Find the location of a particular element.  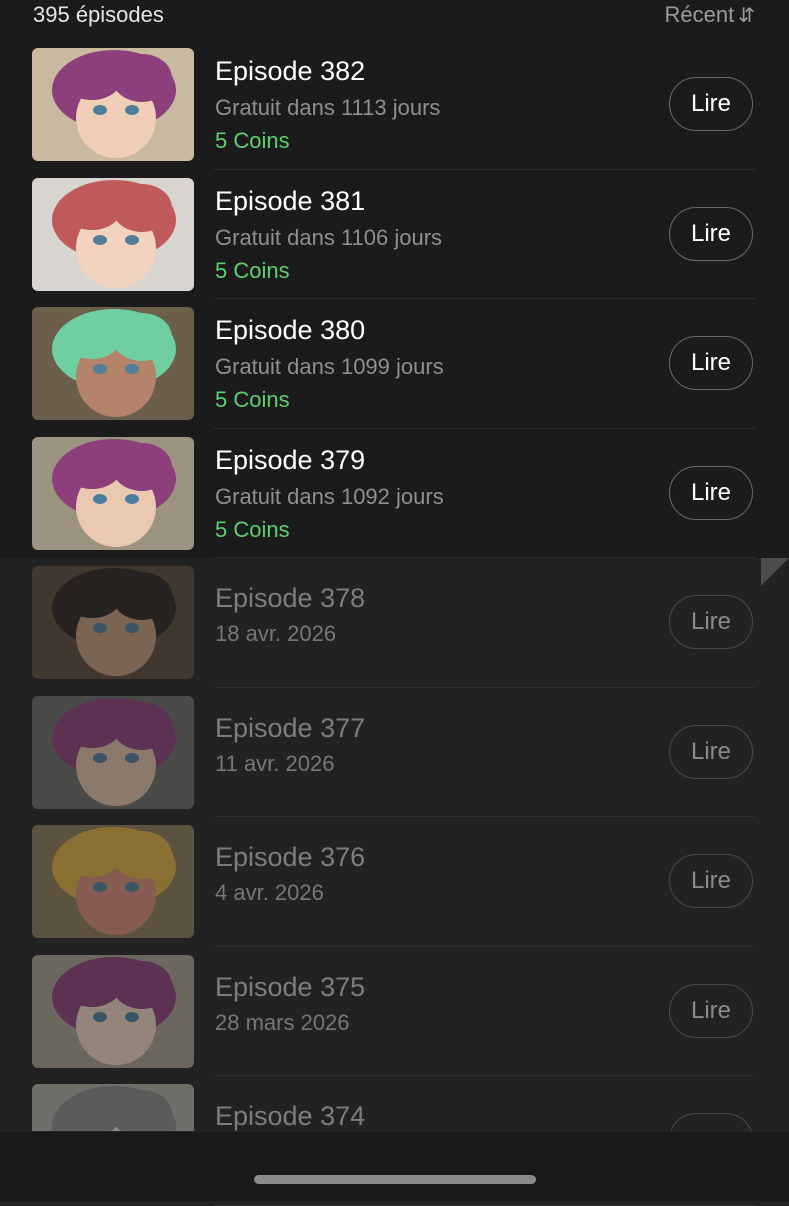

episode-title: Episode 376 is located at coordinates (290, 857).